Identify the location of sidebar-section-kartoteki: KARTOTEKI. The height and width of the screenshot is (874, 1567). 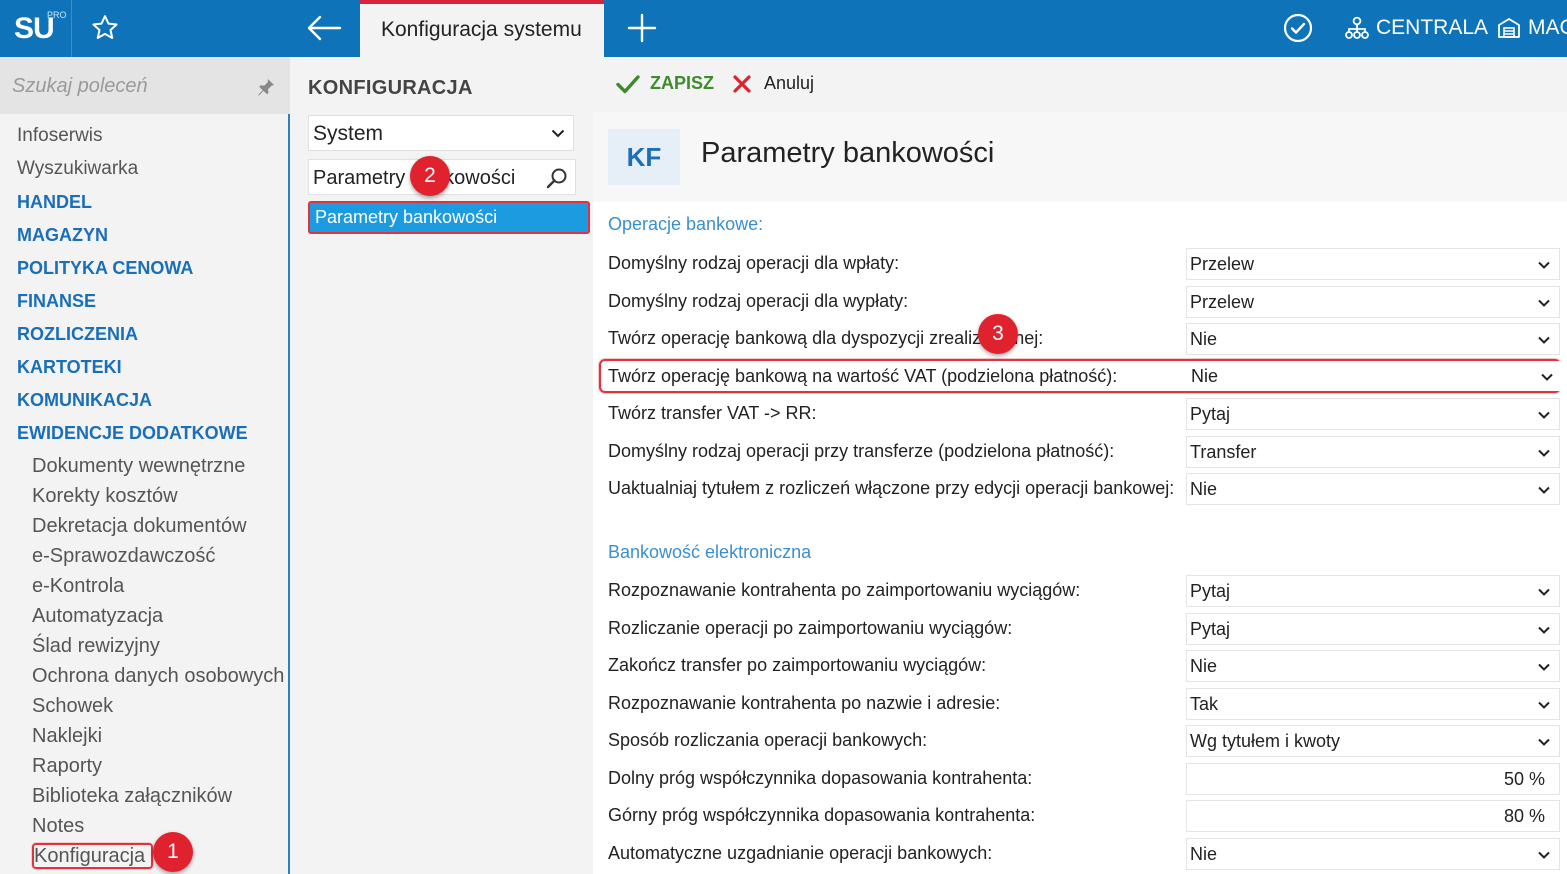
(145, 371).